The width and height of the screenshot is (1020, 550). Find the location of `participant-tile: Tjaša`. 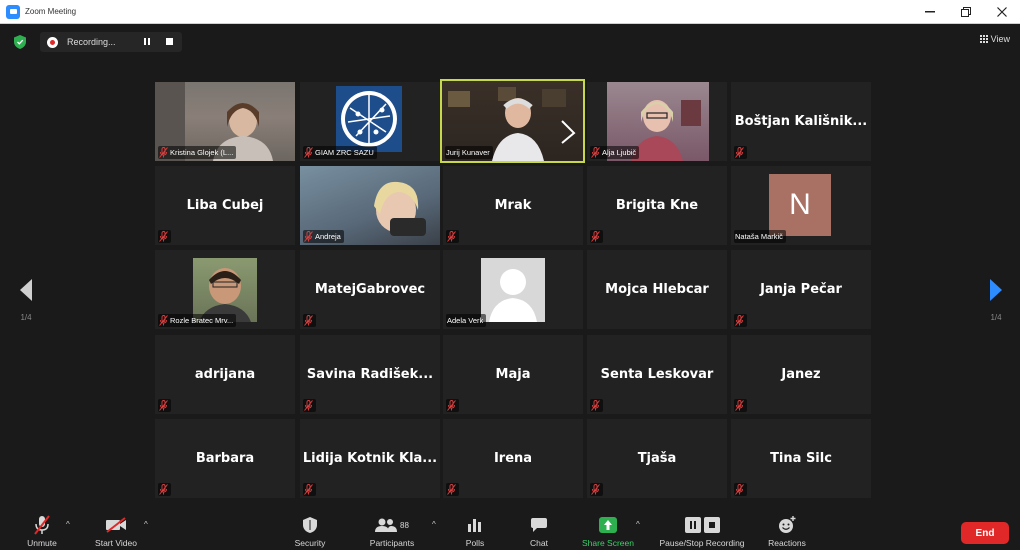

participant-tile: Tjaša is located at coordinates (657, 458).